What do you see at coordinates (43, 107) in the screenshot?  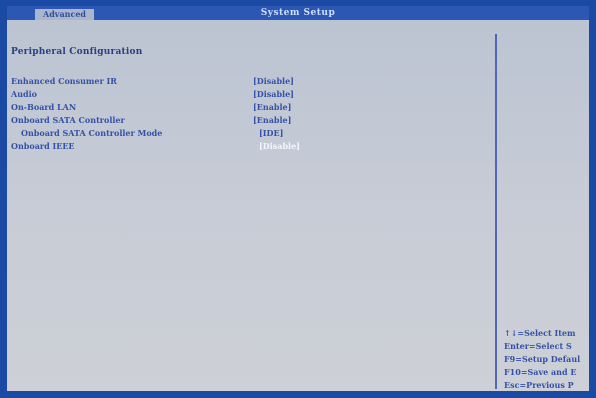 I see `setting-label-onboard-lan: On-Board LAN` at bounding box center [43, 107].